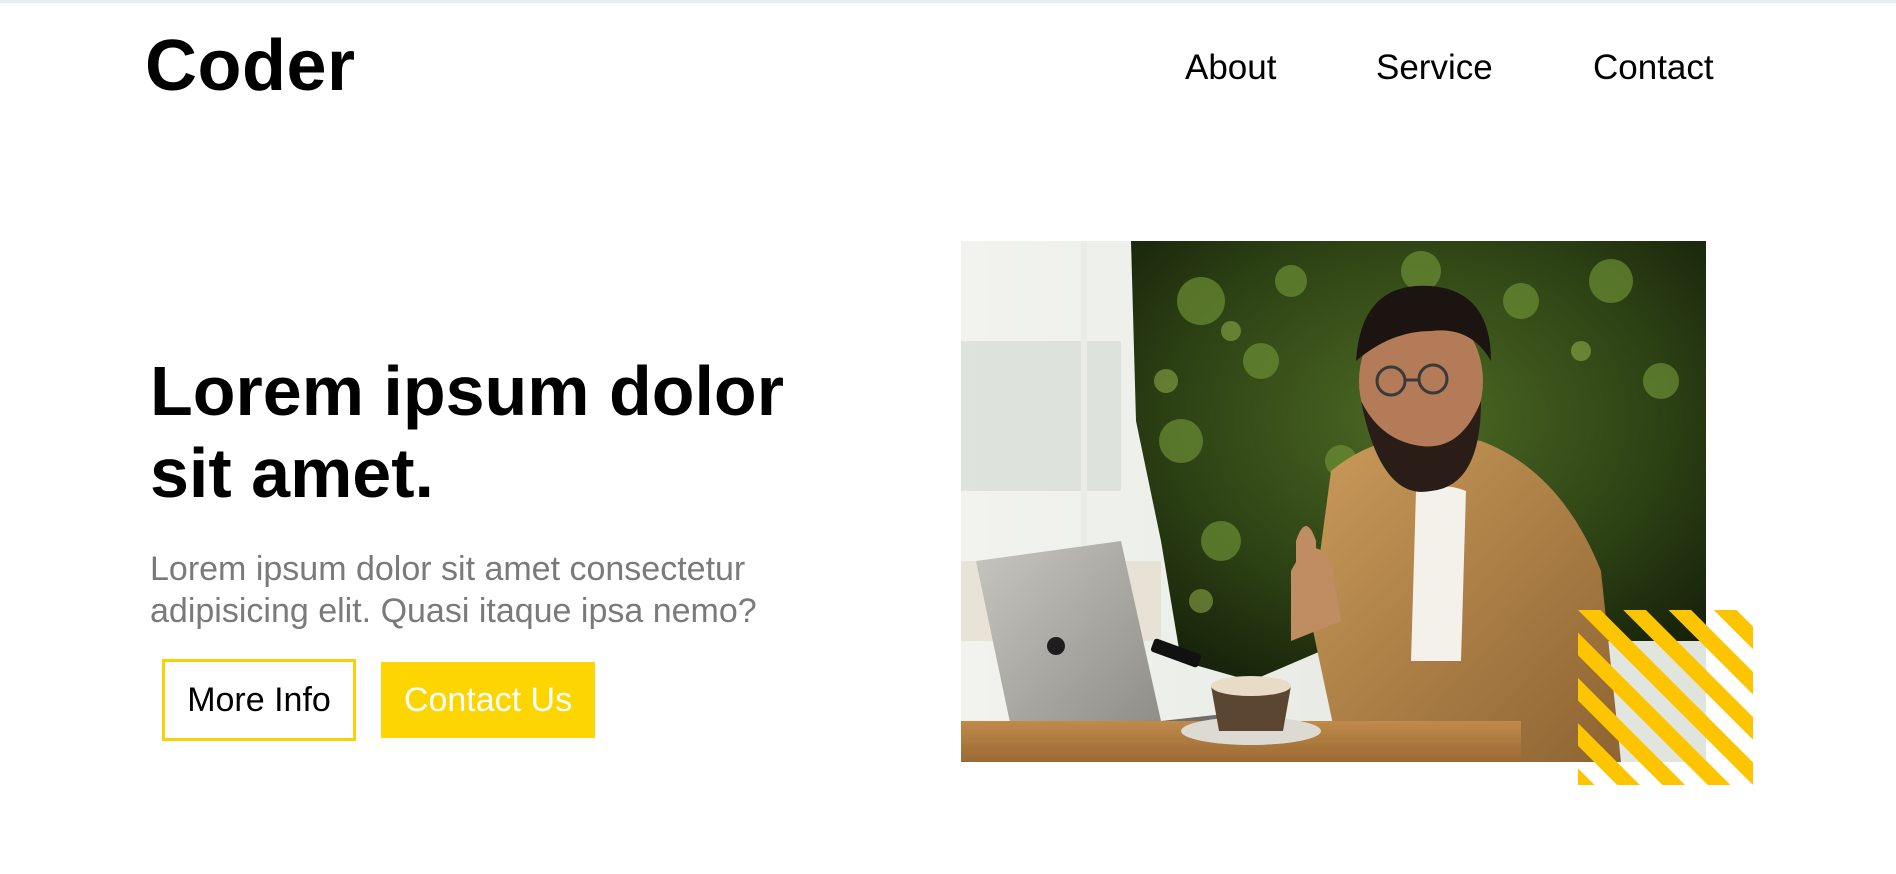 Image resolution: width=1896 pixels, height=874 pixels. Describe the element at coordinates (292, 473) in the screenshot. I see `hero-title-line-2: sit amet.` at that location.